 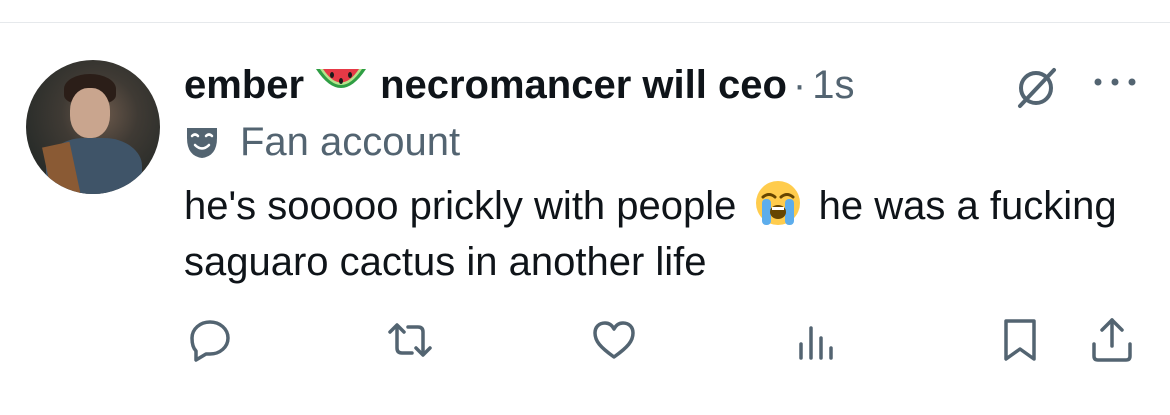 What do you see at coordinates (350, 141) in the screenshot?
I see `account-label-text: Fan account` at bounding box center [350, 141].